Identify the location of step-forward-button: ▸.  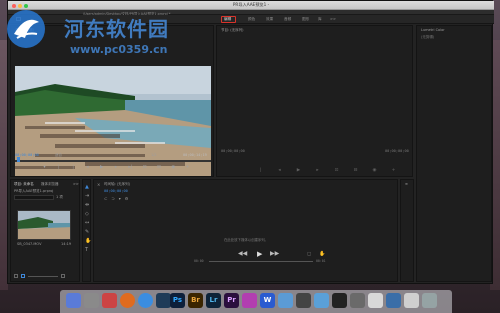
(115, 168).